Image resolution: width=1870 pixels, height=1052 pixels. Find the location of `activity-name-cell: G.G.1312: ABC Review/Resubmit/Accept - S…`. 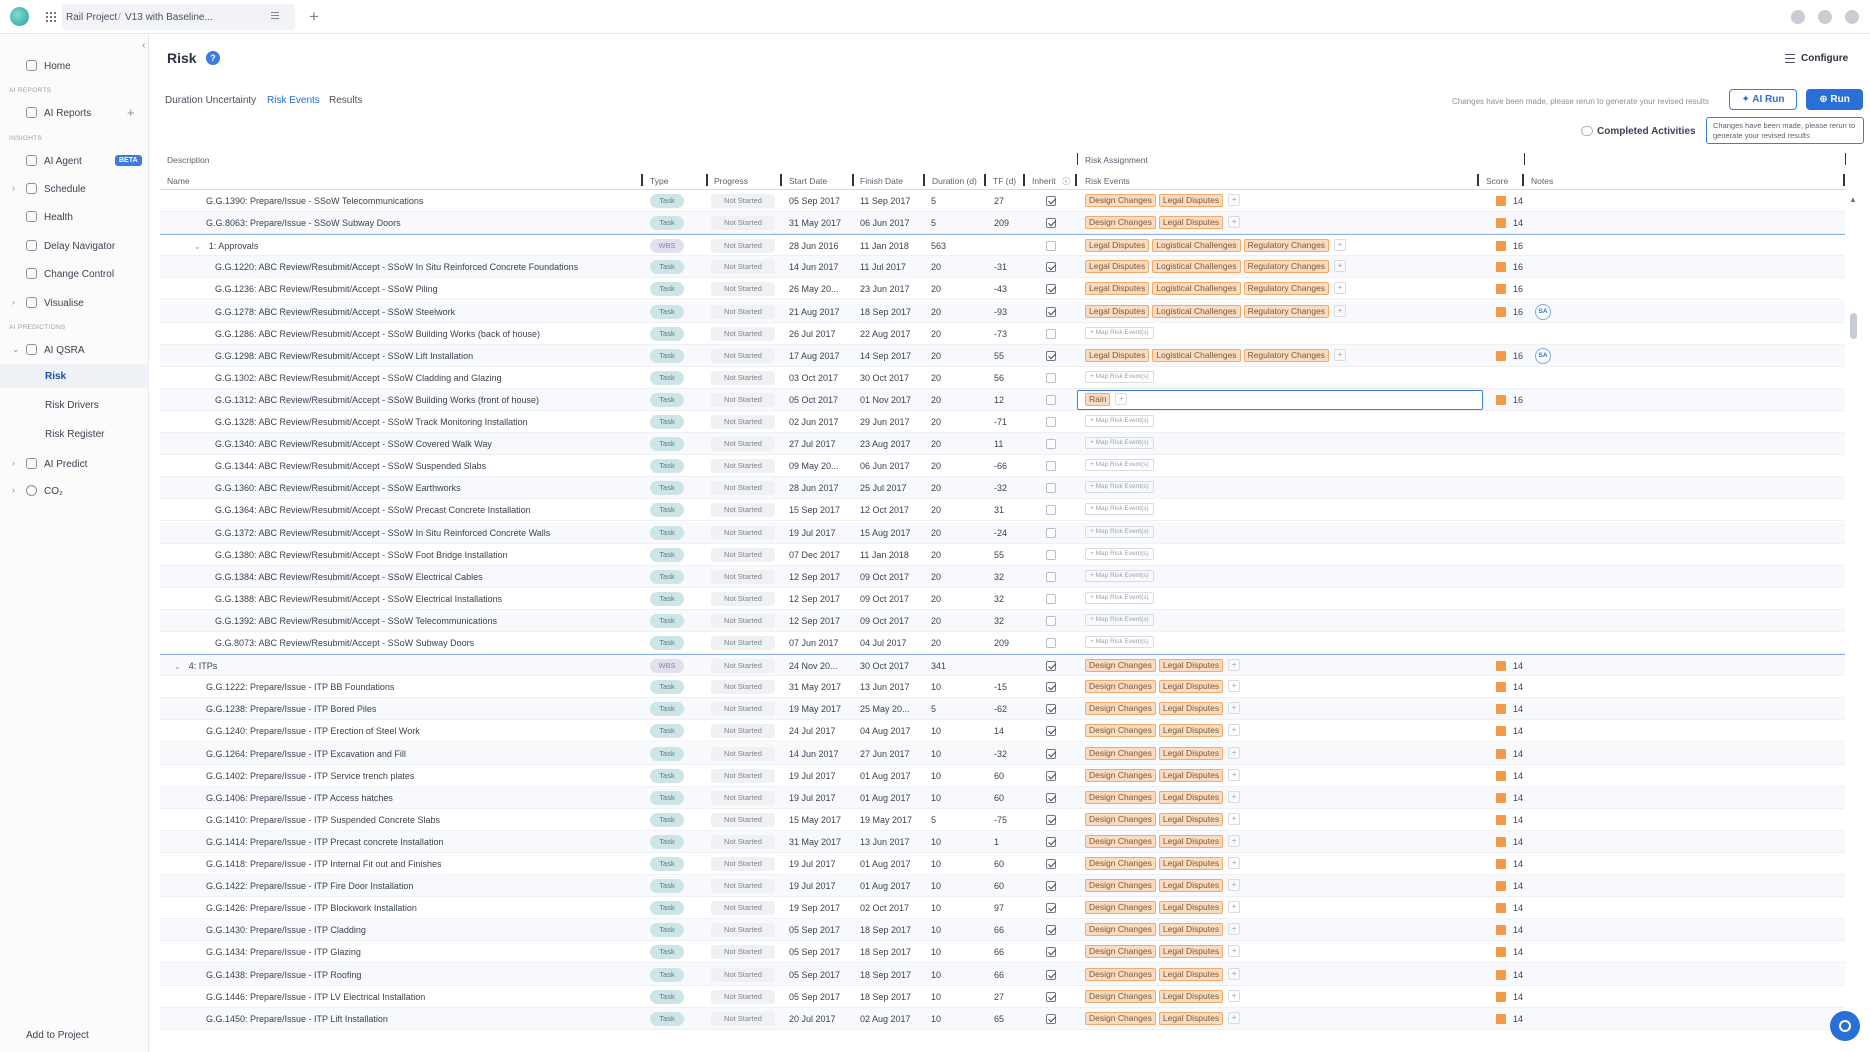

activity-name-cell: G.G.1312: ABC Review/Resubmit/Accept - S… is located at coordinates (435, 400).